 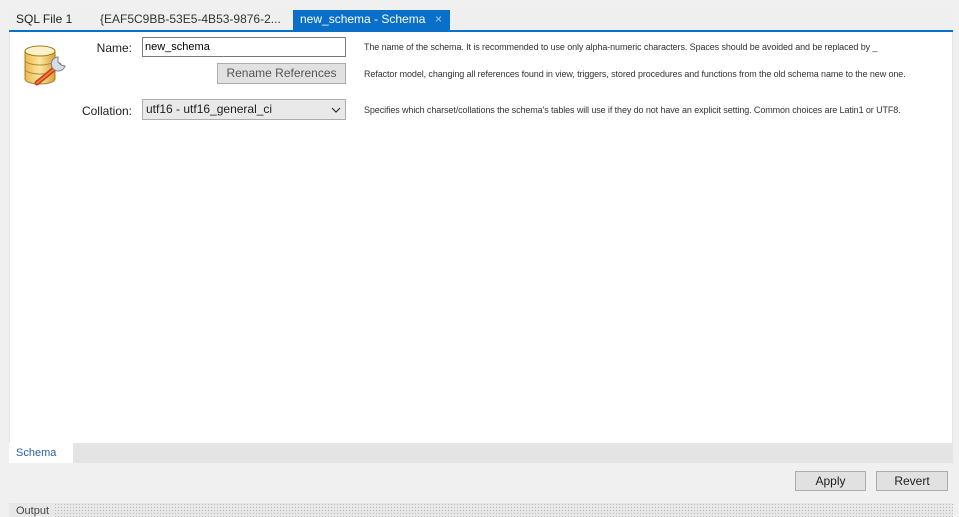 I want to click on tab-new-schema-label: new_schema - Schema, so click(x=363, y=19).